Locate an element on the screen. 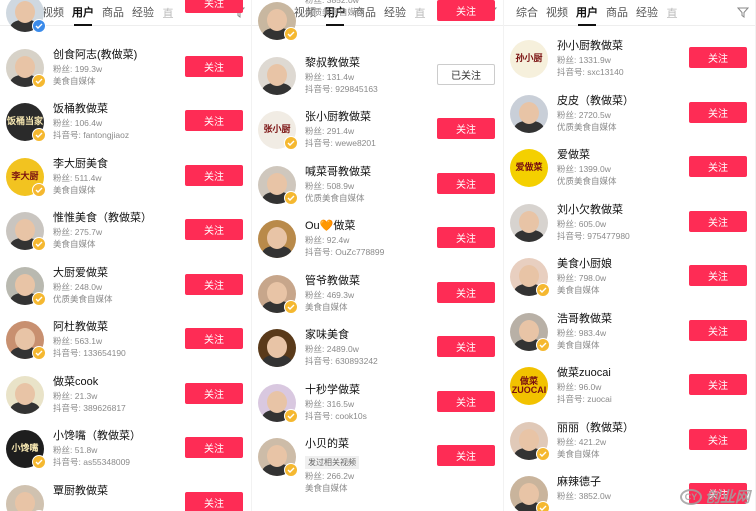  user-row: 做菜cook 粉丝: 21.3w 抖音号: 389626817 关注 is located at coordinates (125, 395).